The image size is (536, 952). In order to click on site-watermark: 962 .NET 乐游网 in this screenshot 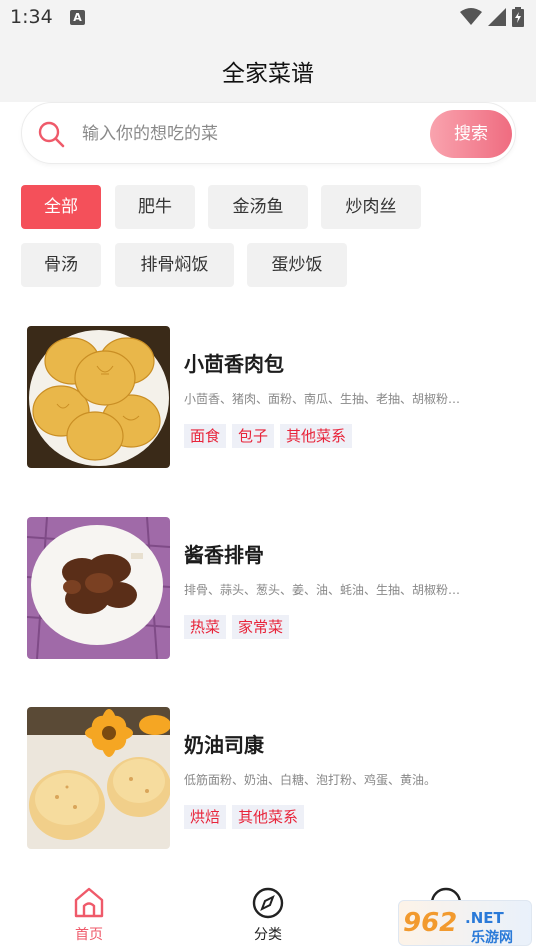, I will do `click(465, 923)`.